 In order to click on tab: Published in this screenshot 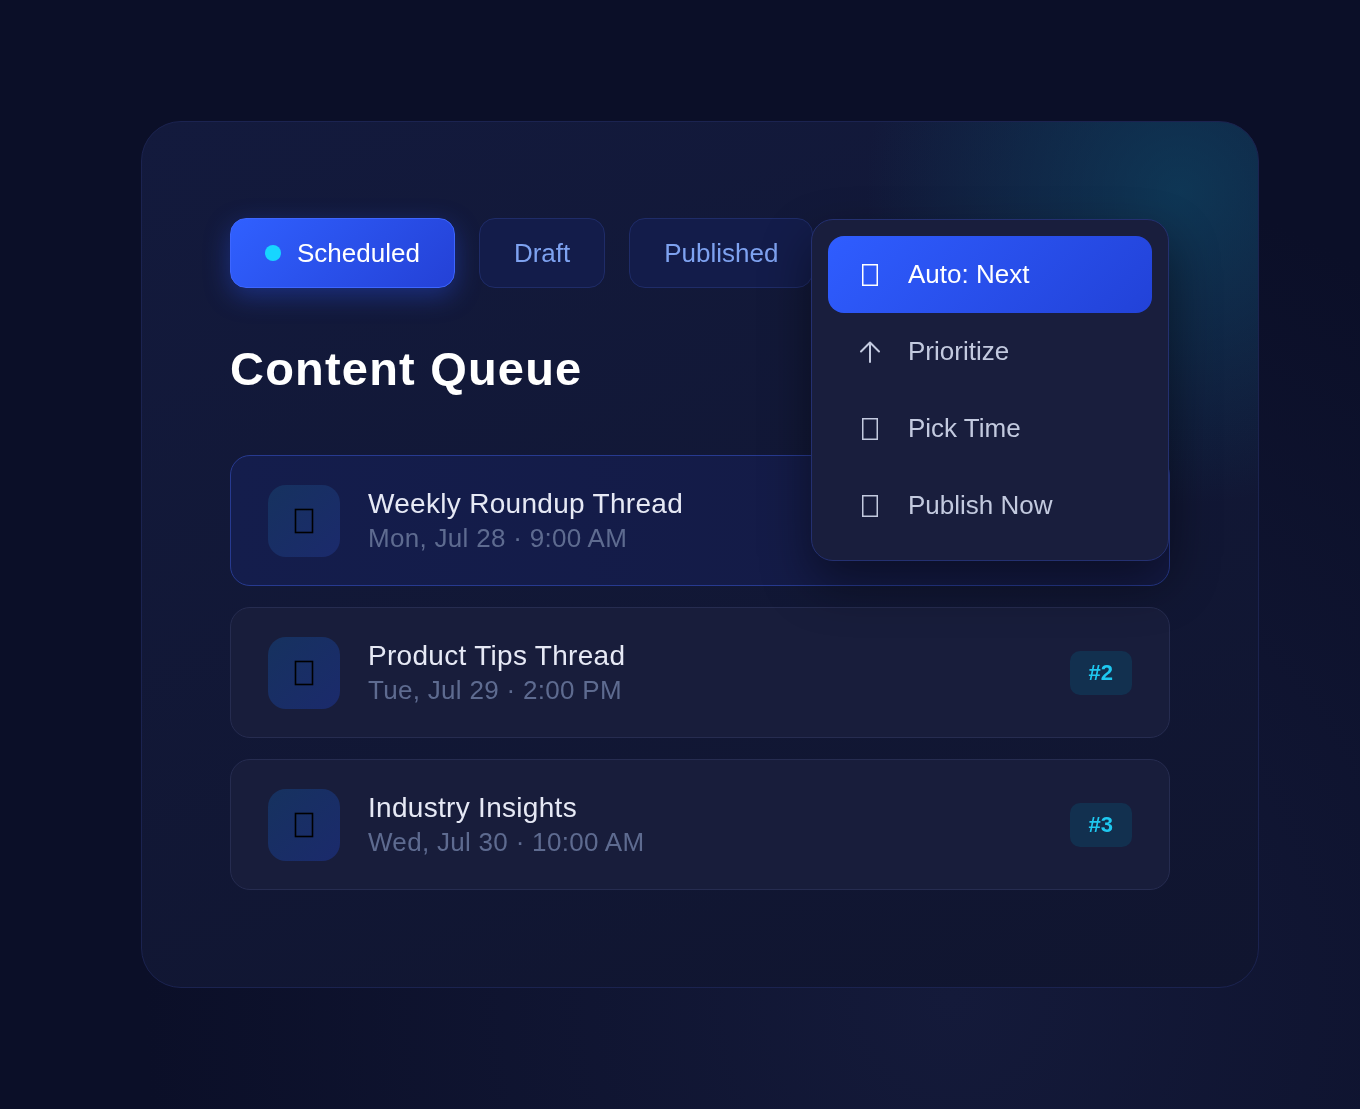, I will do `click(721, 253)`.